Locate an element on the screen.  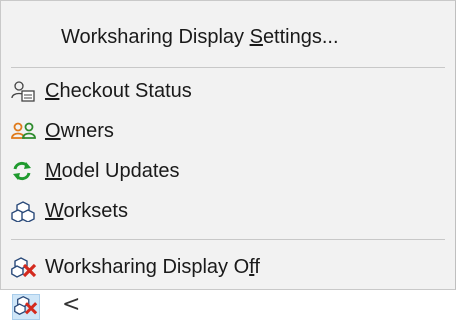
worksharing-display-button is located at coordinates (26, 307).